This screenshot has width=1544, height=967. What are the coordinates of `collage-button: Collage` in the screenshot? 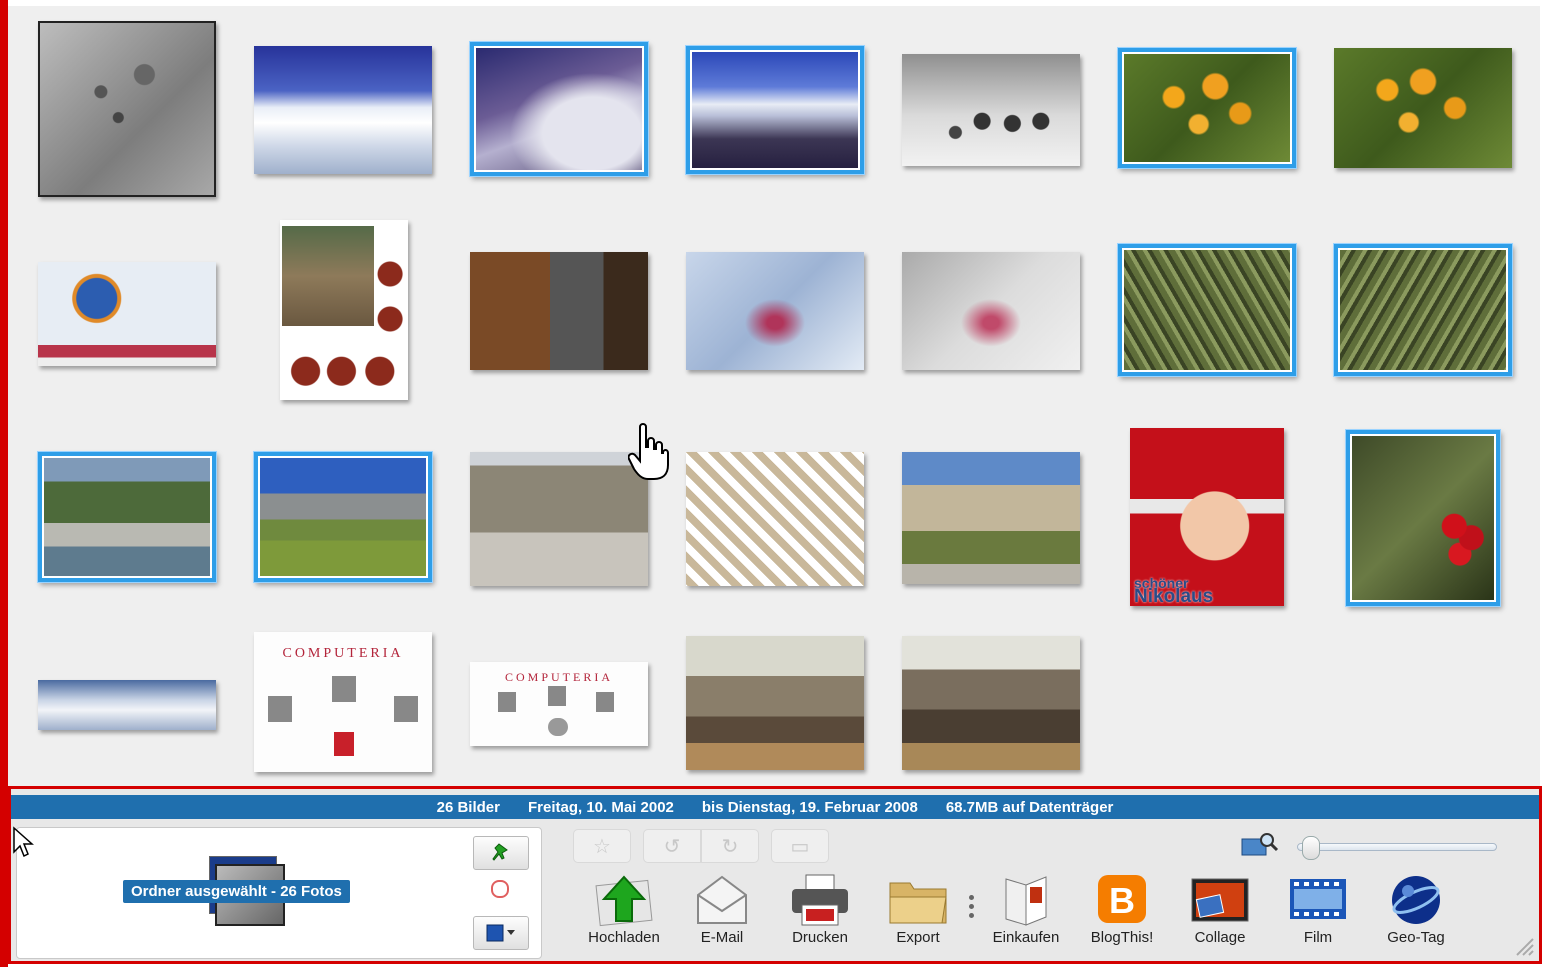 It's located at (1220, 909).